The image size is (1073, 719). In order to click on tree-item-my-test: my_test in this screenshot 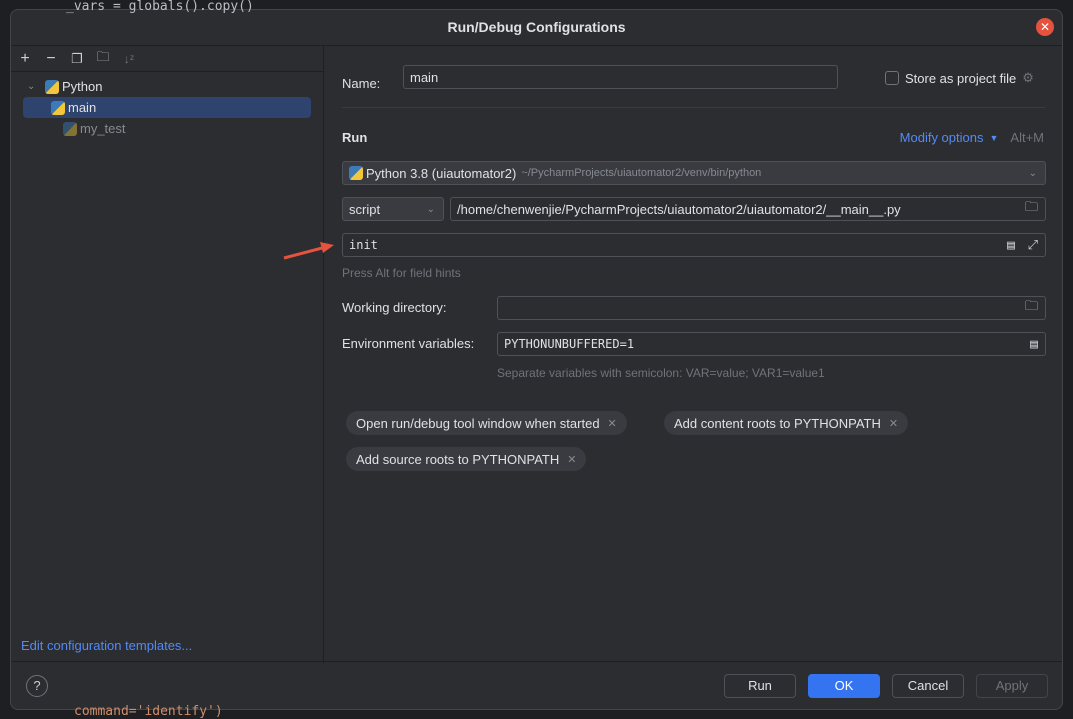, I will do `click(167, 128)`.